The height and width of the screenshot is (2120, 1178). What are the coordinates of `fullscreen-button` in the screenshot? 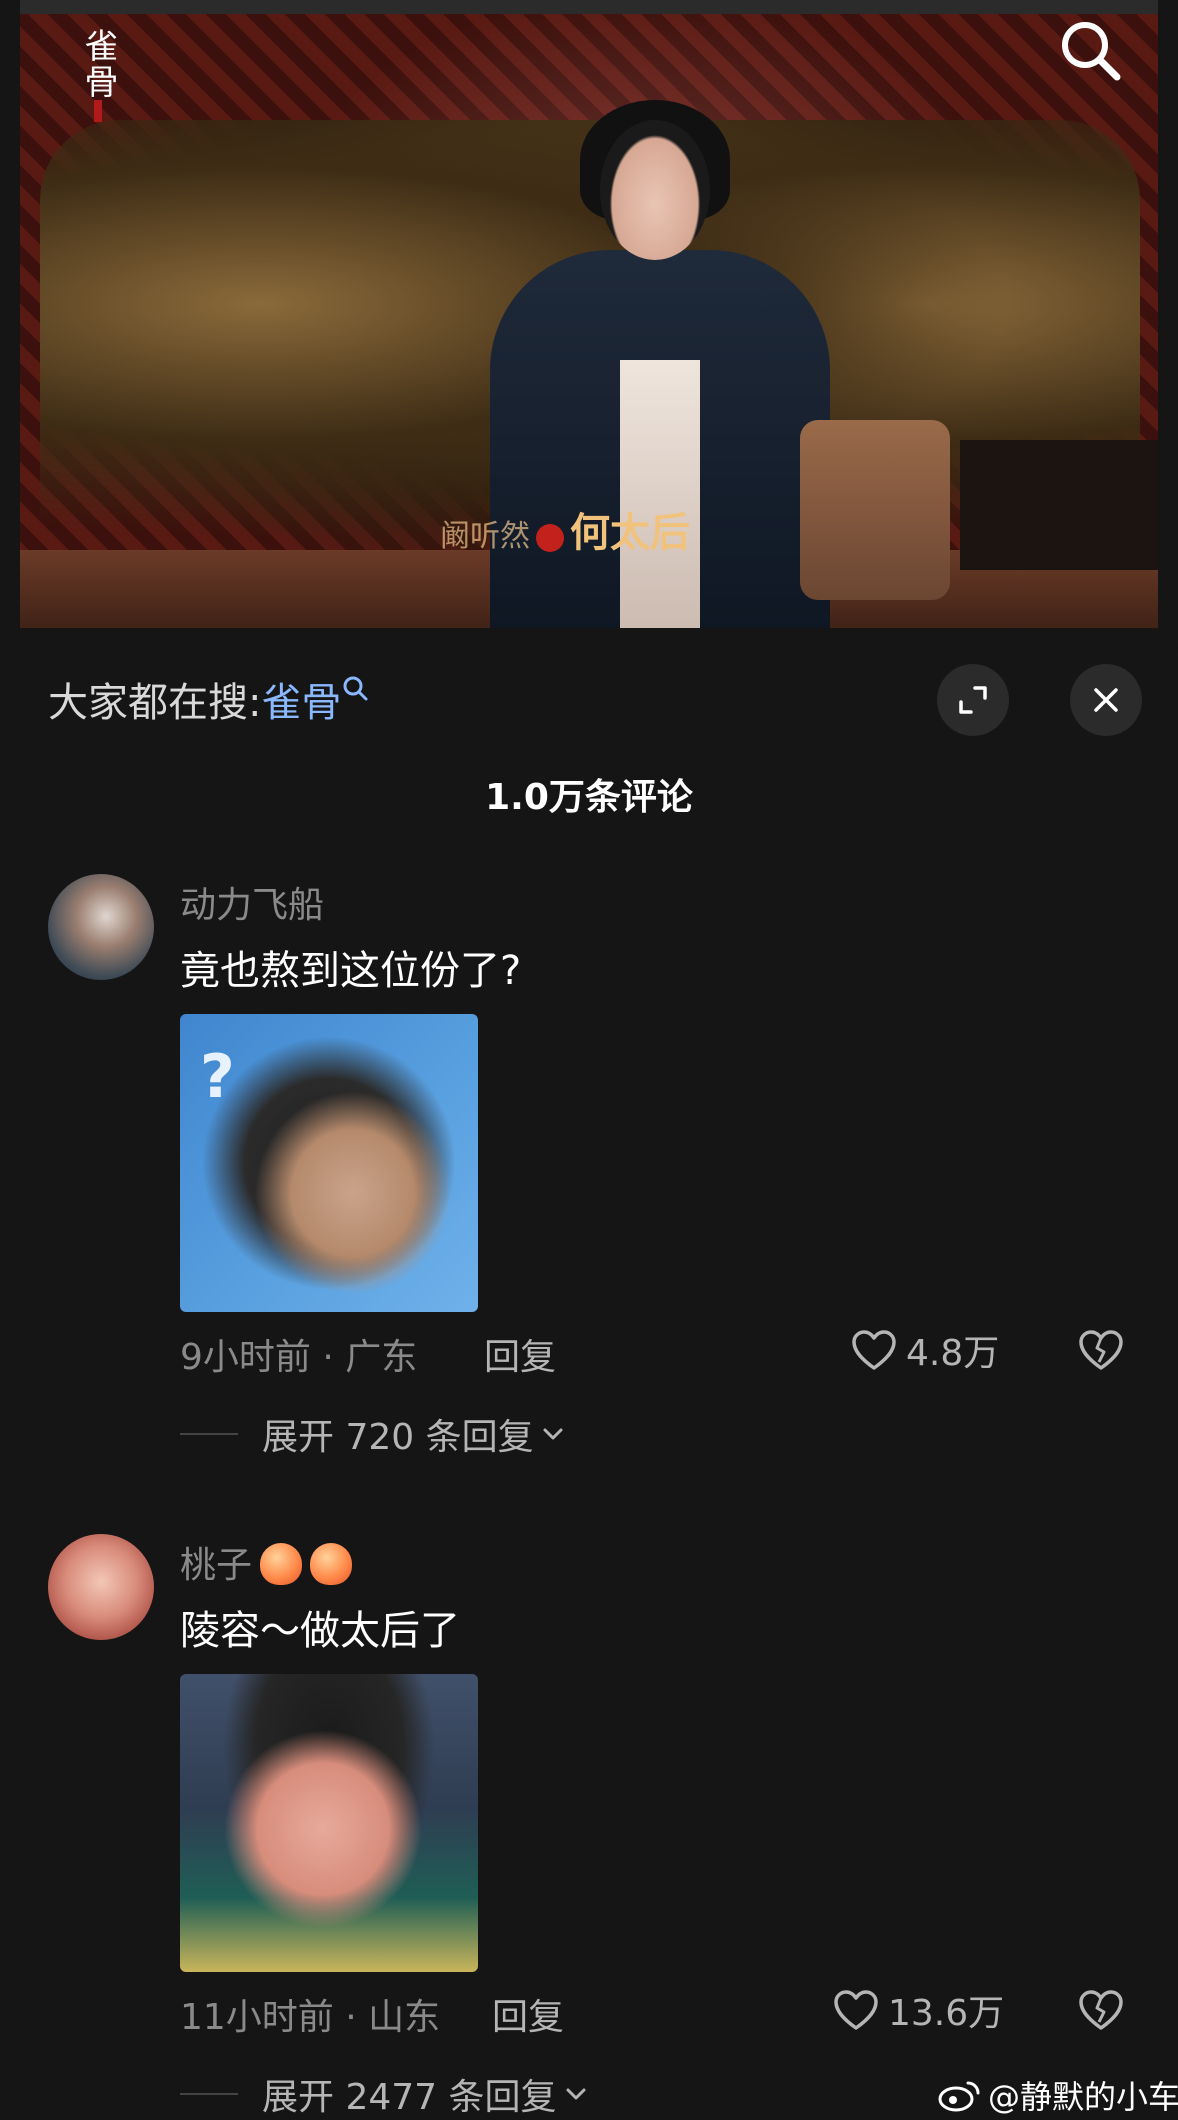 It's located at (973, 700).